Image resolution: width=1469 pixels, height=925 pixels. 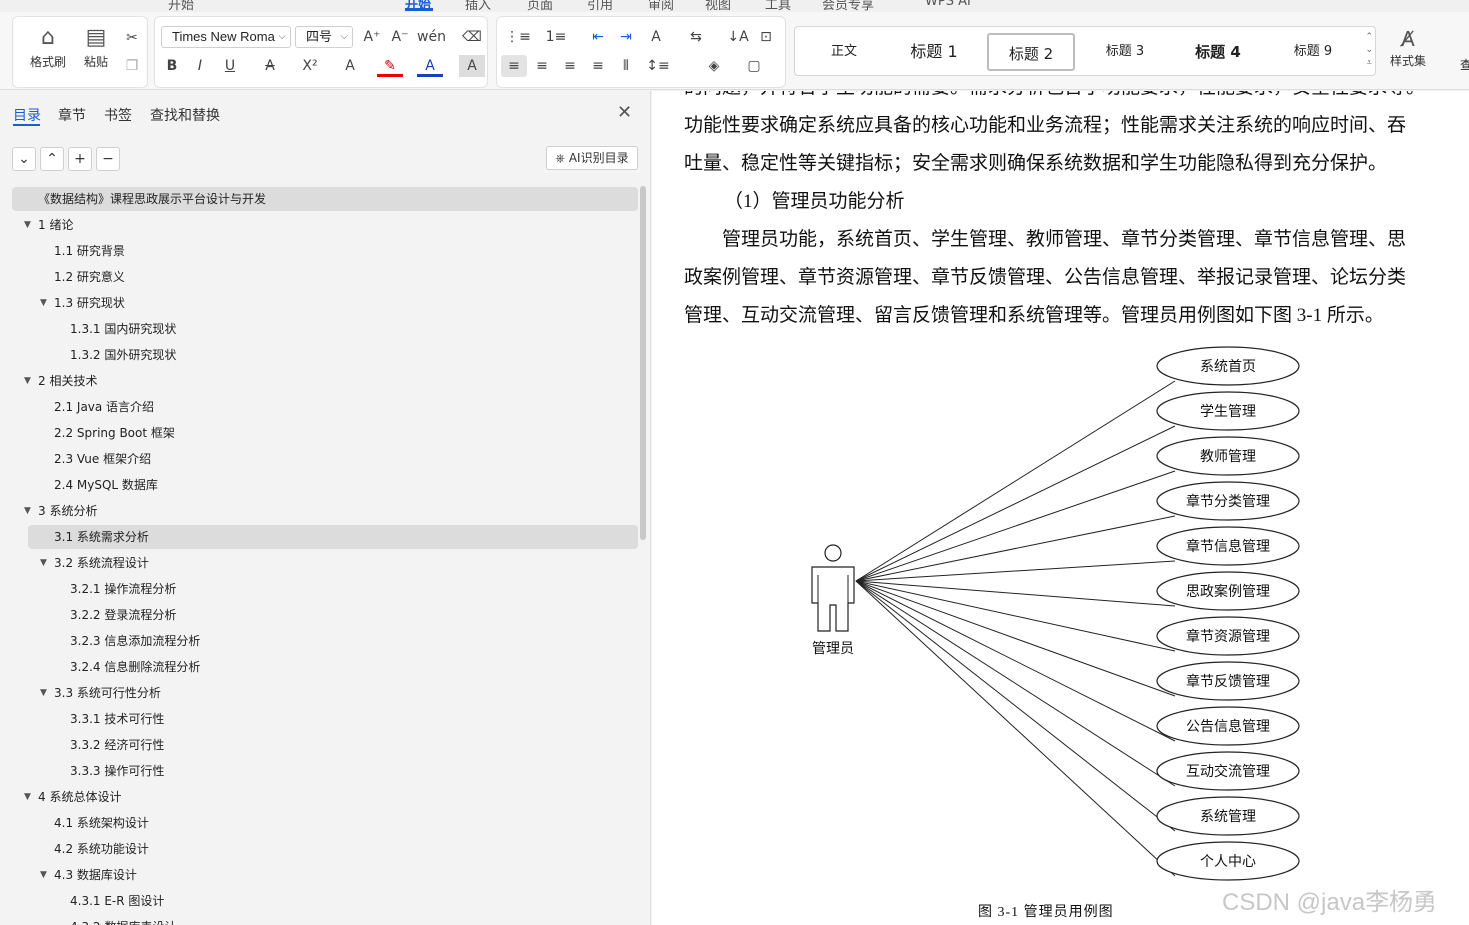 What do you see at coordinates (656, 37) in the screenshot?
I see `chinese-layout-icon: A` at bounding box center [656, 37].